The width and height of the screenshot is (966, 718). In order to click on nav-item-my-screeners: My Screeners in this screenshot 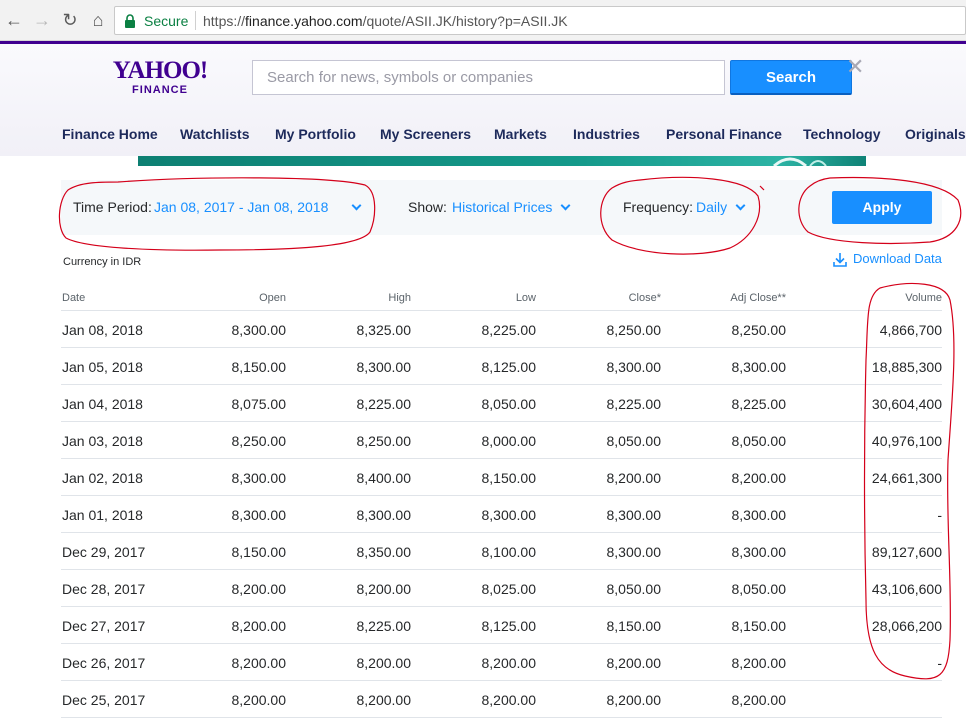, I will do `click(425, 134)`.